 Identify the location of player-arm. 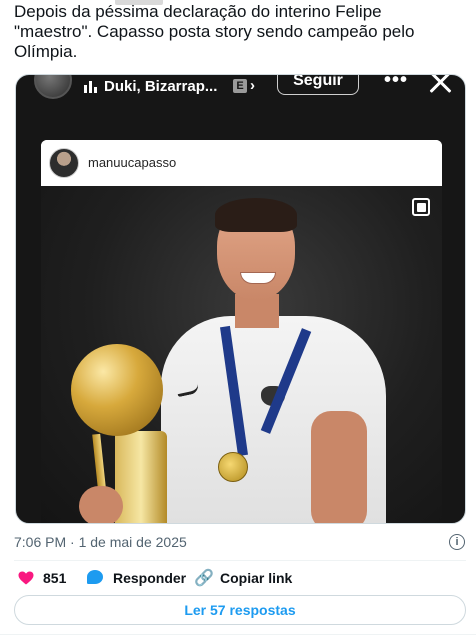
(339, 467).